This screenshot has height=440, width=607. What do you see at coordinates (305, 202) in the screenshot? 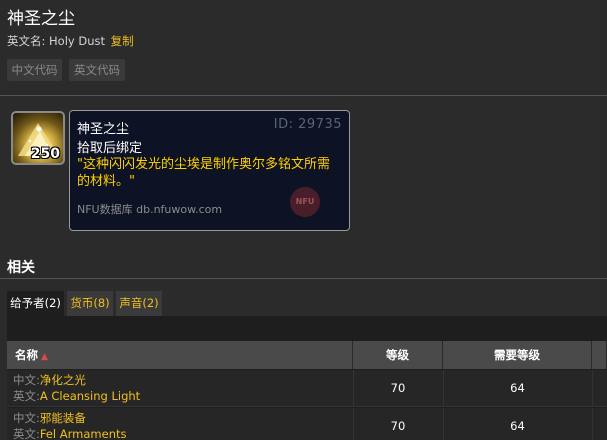
I see `nfu-logo: NFU` at bounding box center [305, 202].